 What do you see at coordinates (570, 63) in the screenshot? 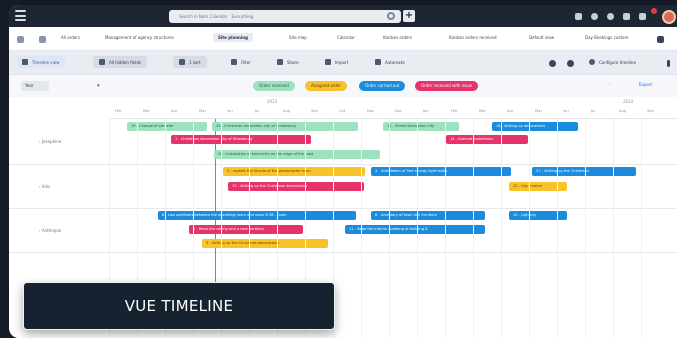
I see `refresh-icon` at bounding box center [570, 63].